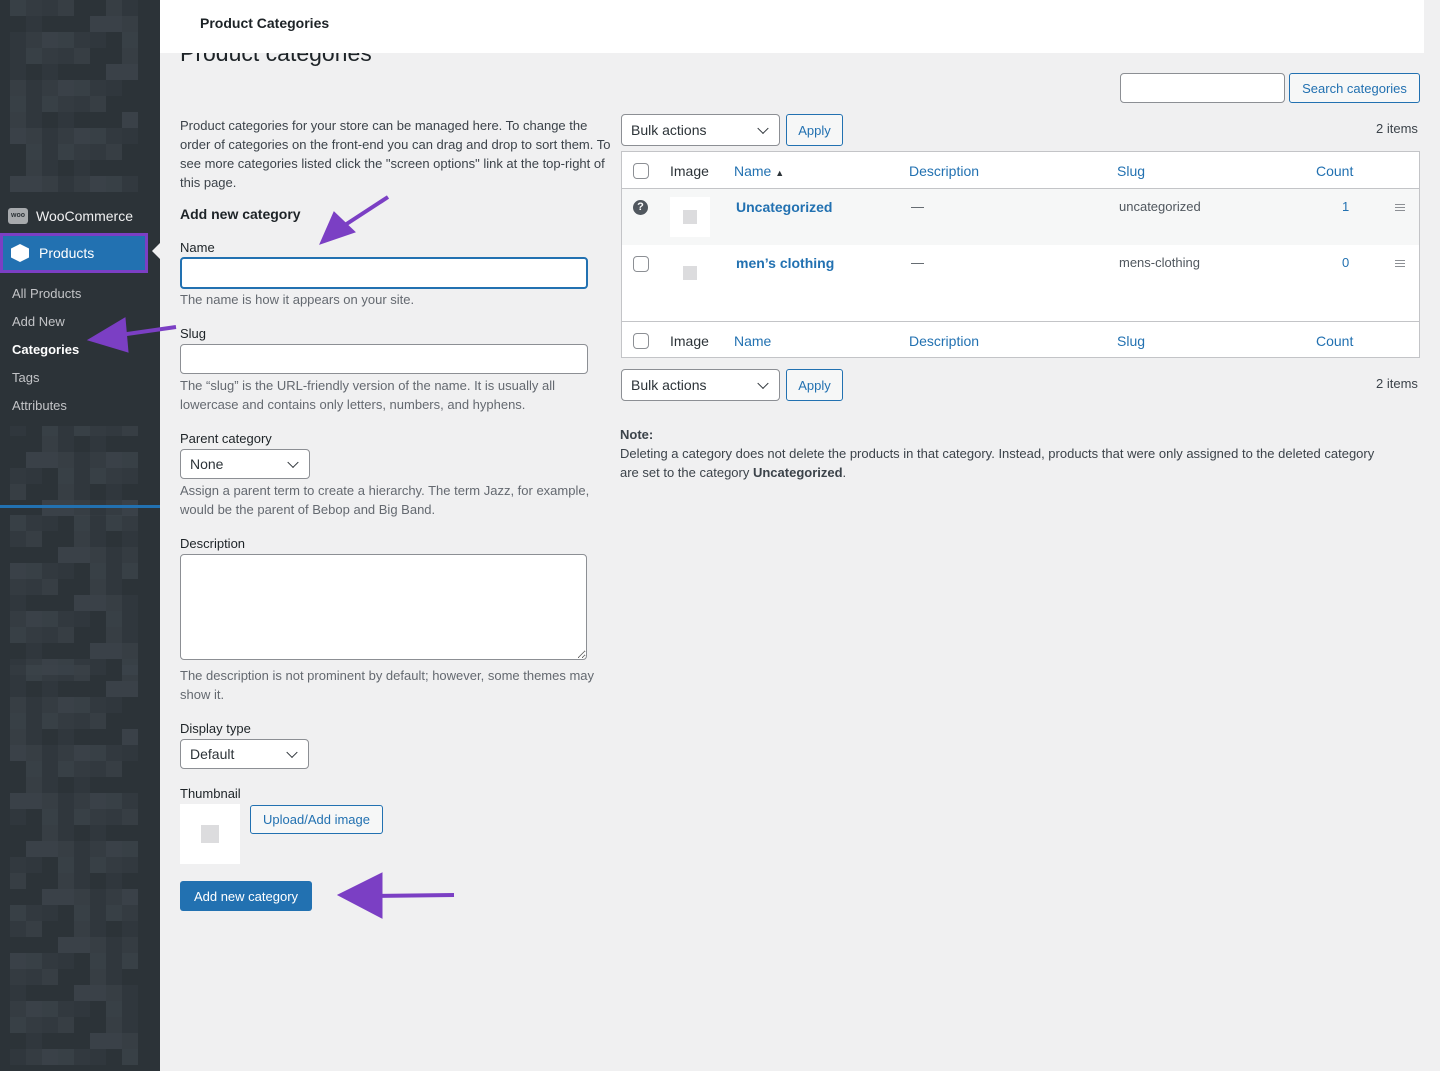 This screenshot has height=1071, width=1440. What do you see at coordinates (80, 378) in the screenshot?
I see `submenu-tags: Tags` at bounding box center [80, 378].